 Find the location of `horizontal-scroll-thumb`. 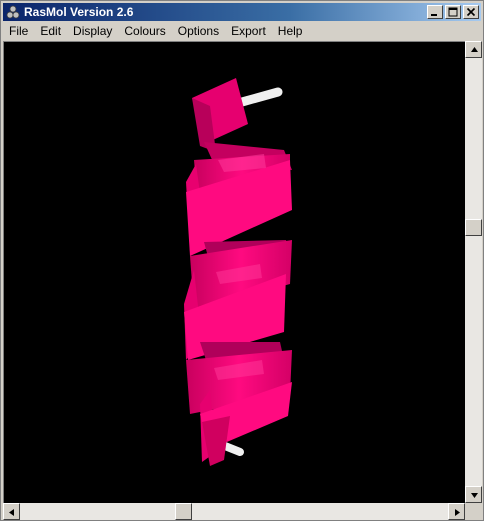

horizontal-scroll-thumb is located at coordinates (183, 511).